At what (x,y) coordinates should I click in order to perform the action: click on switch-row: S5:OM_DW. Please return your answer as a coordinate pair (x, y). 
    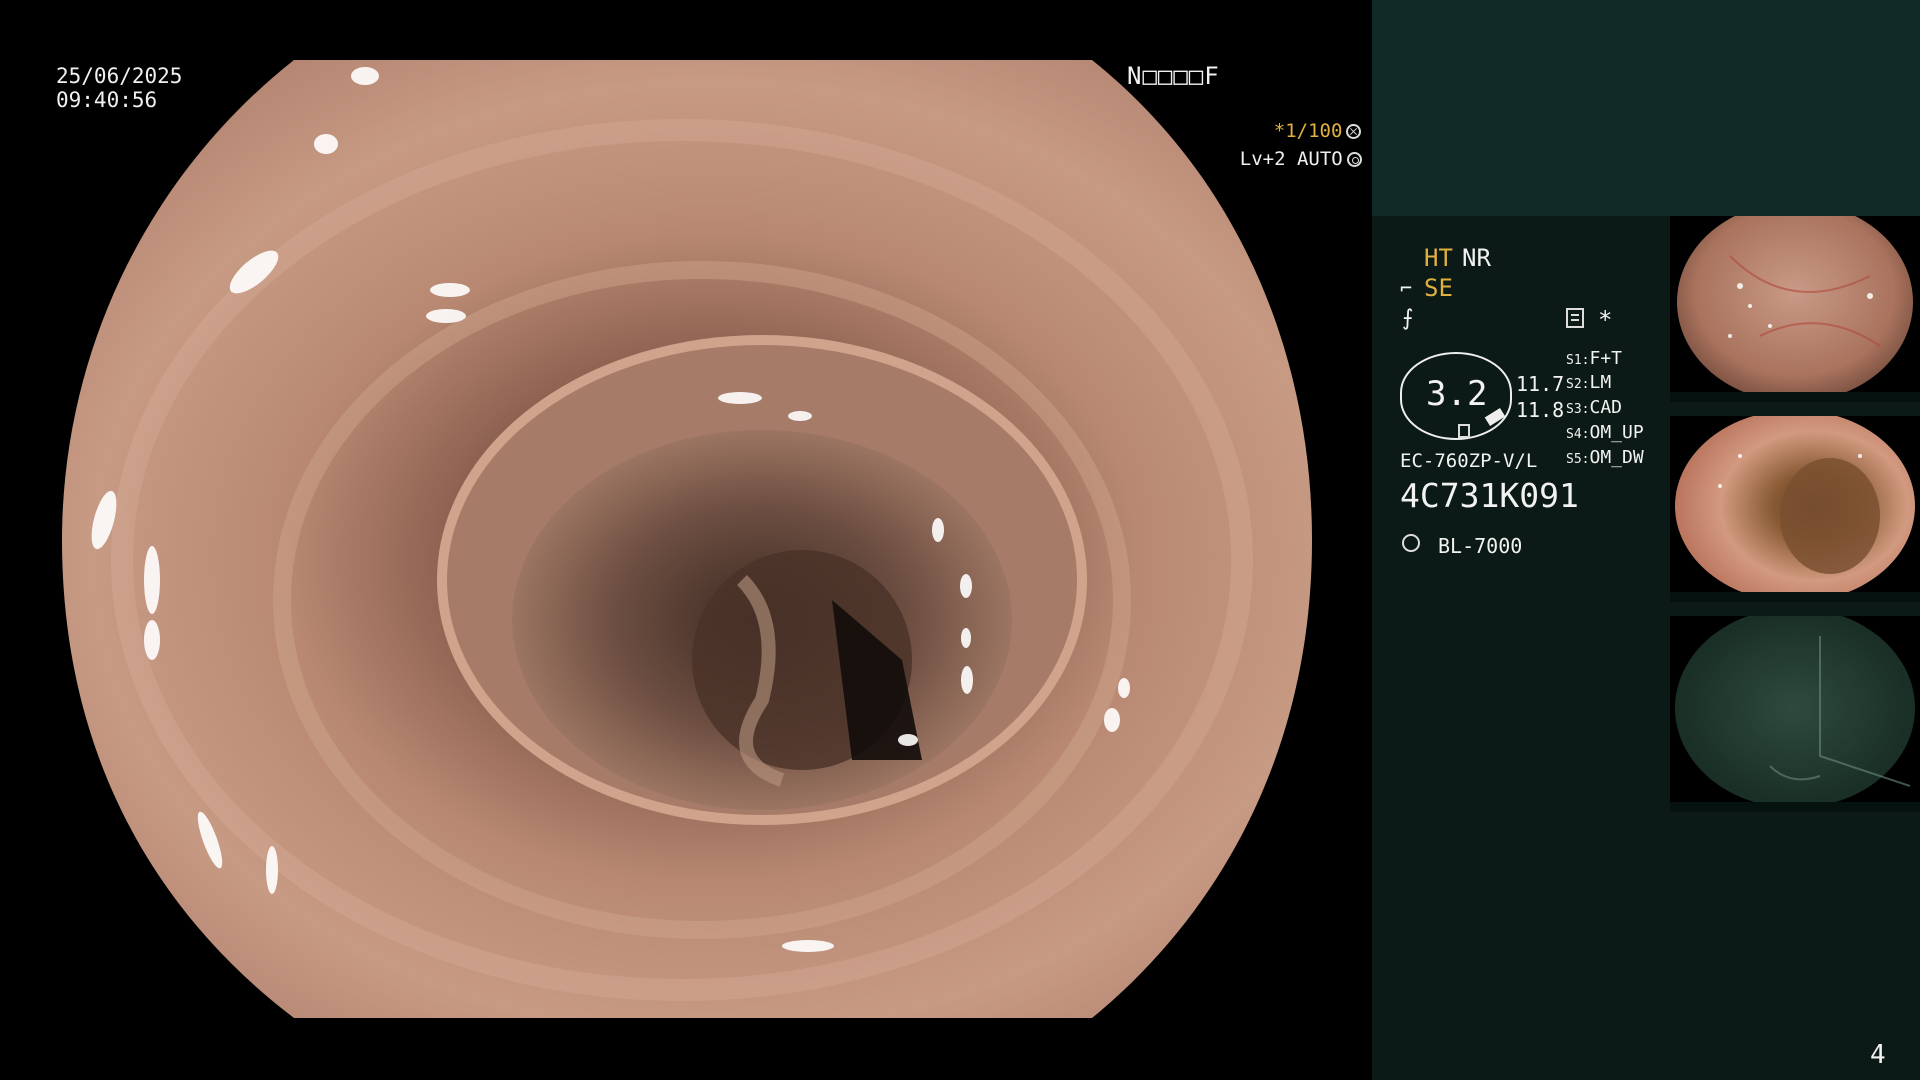
    Looking at the image, I should click on (1605, 457).